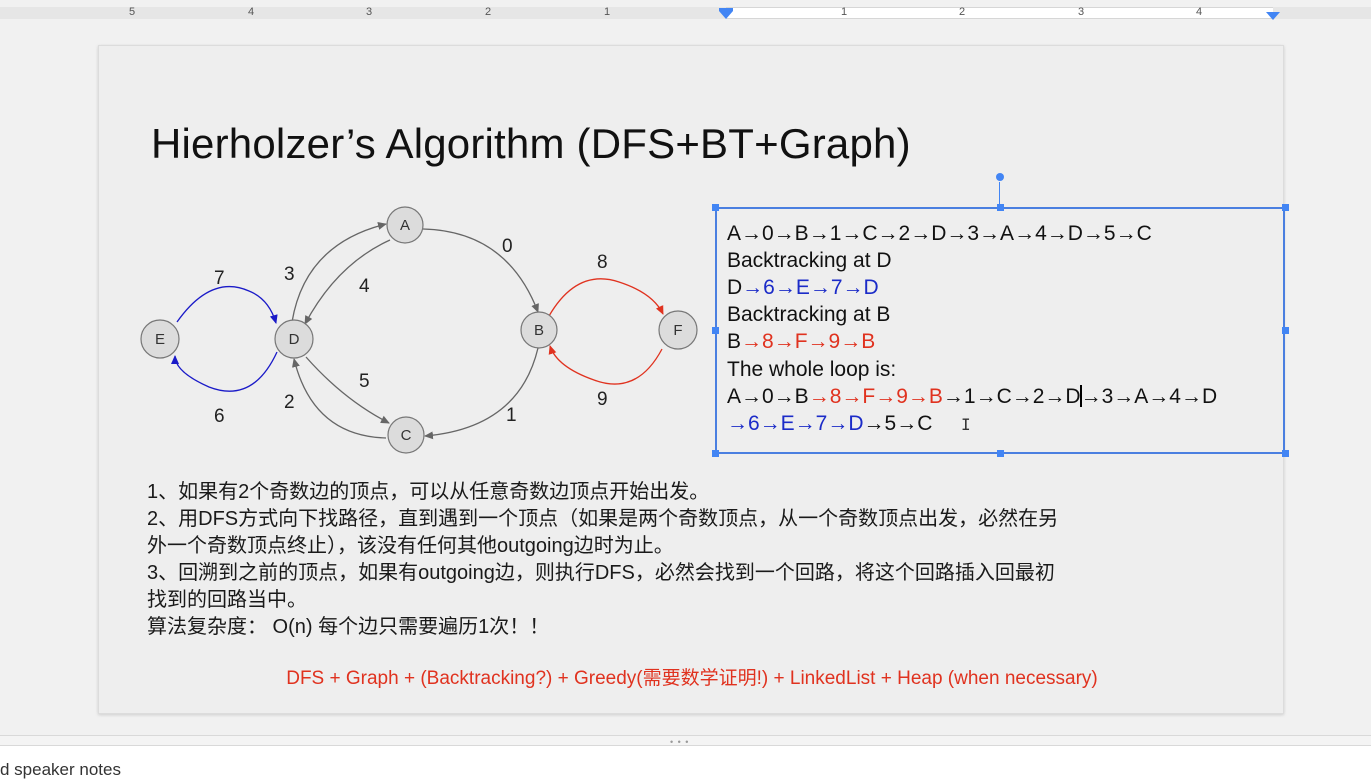 This screenshot has width=1371, height=783. Describe the element at coordinates (602, 262) in the screenshot. I see `edge-label-8: 8` at that location.